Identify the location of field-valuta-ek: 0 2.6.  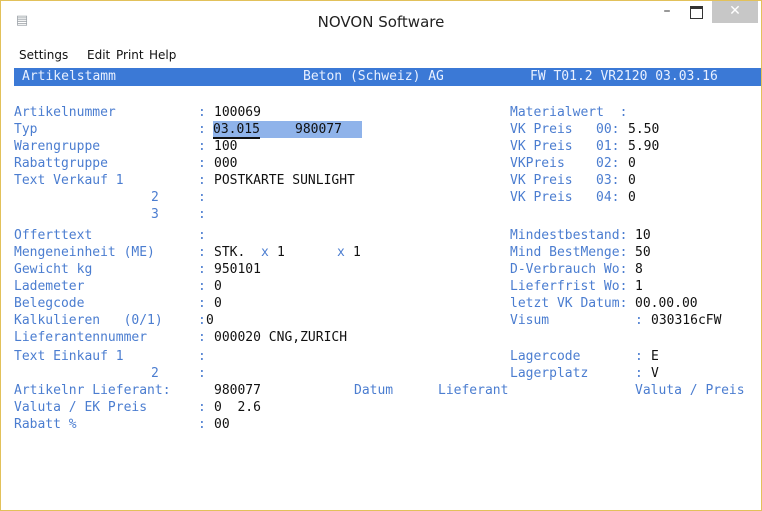
(237, 407).